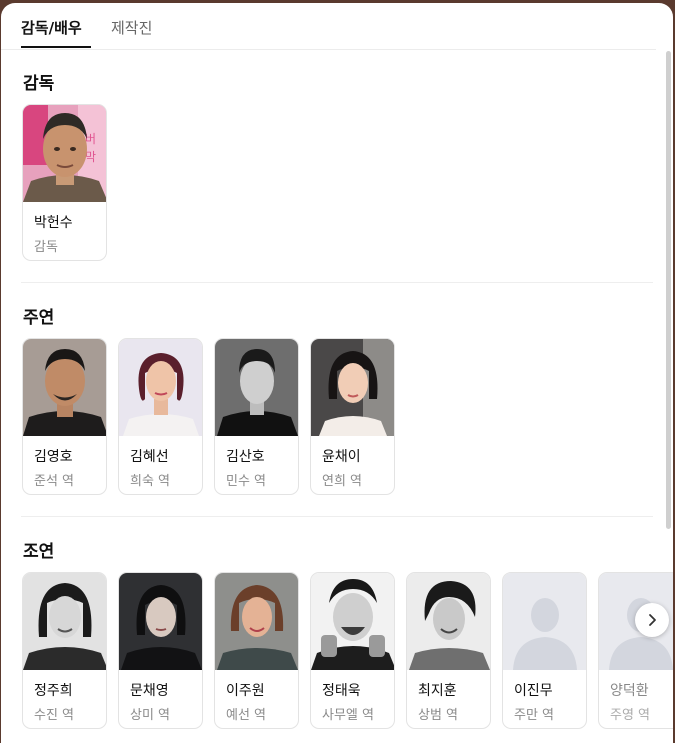 This screenshot has height=743, width=675. Describe the element at coordinates (246, 715) in the screenshot. I see `person-role: 예선 역` at that location.